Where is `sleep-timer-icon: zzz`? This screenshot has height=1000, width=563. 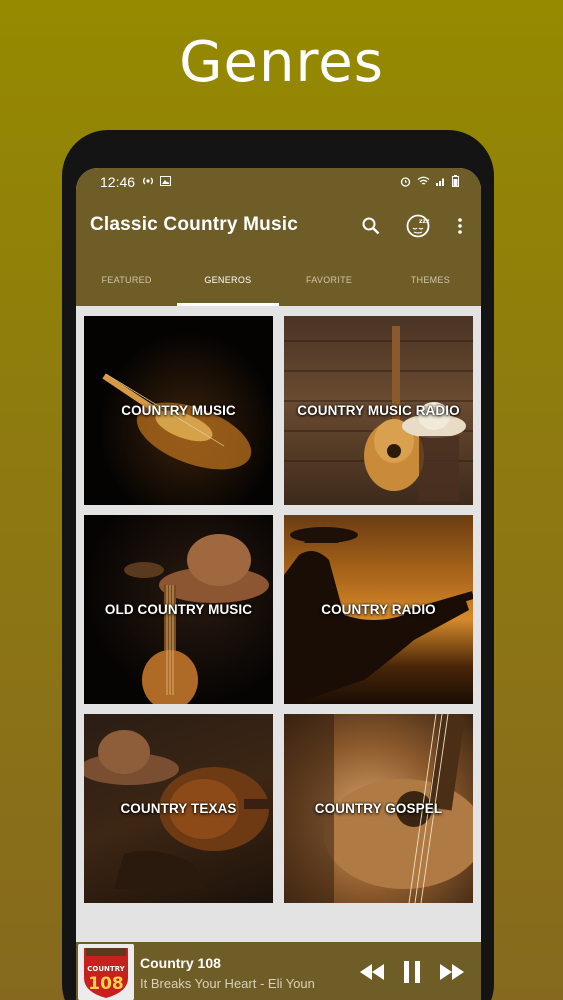
sleep-timer-icon: zzz is located at coordinates (418, 226).